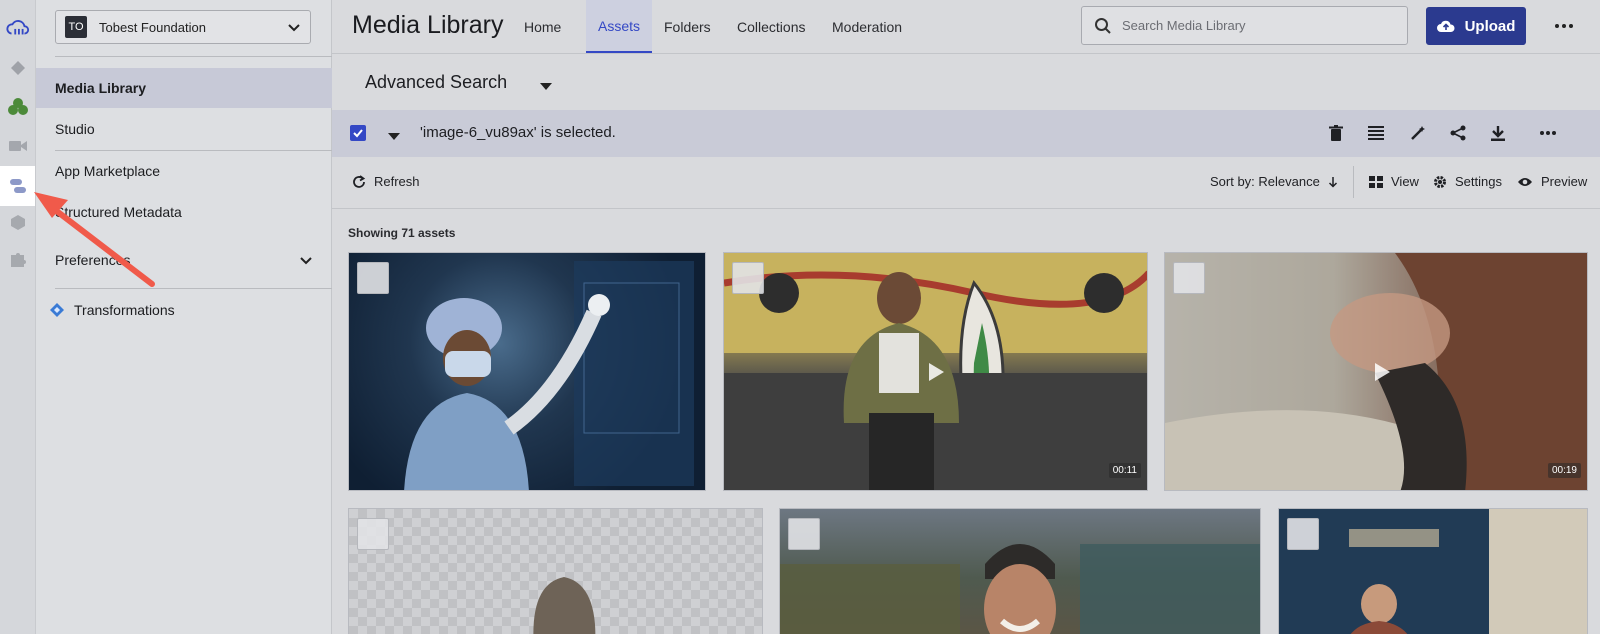 The height and width of the screenshot is (634, 1600). Describe the element at coordinates (93, 260) in the screenshot. I see `sidebar-item-label: Preferences` at that location.